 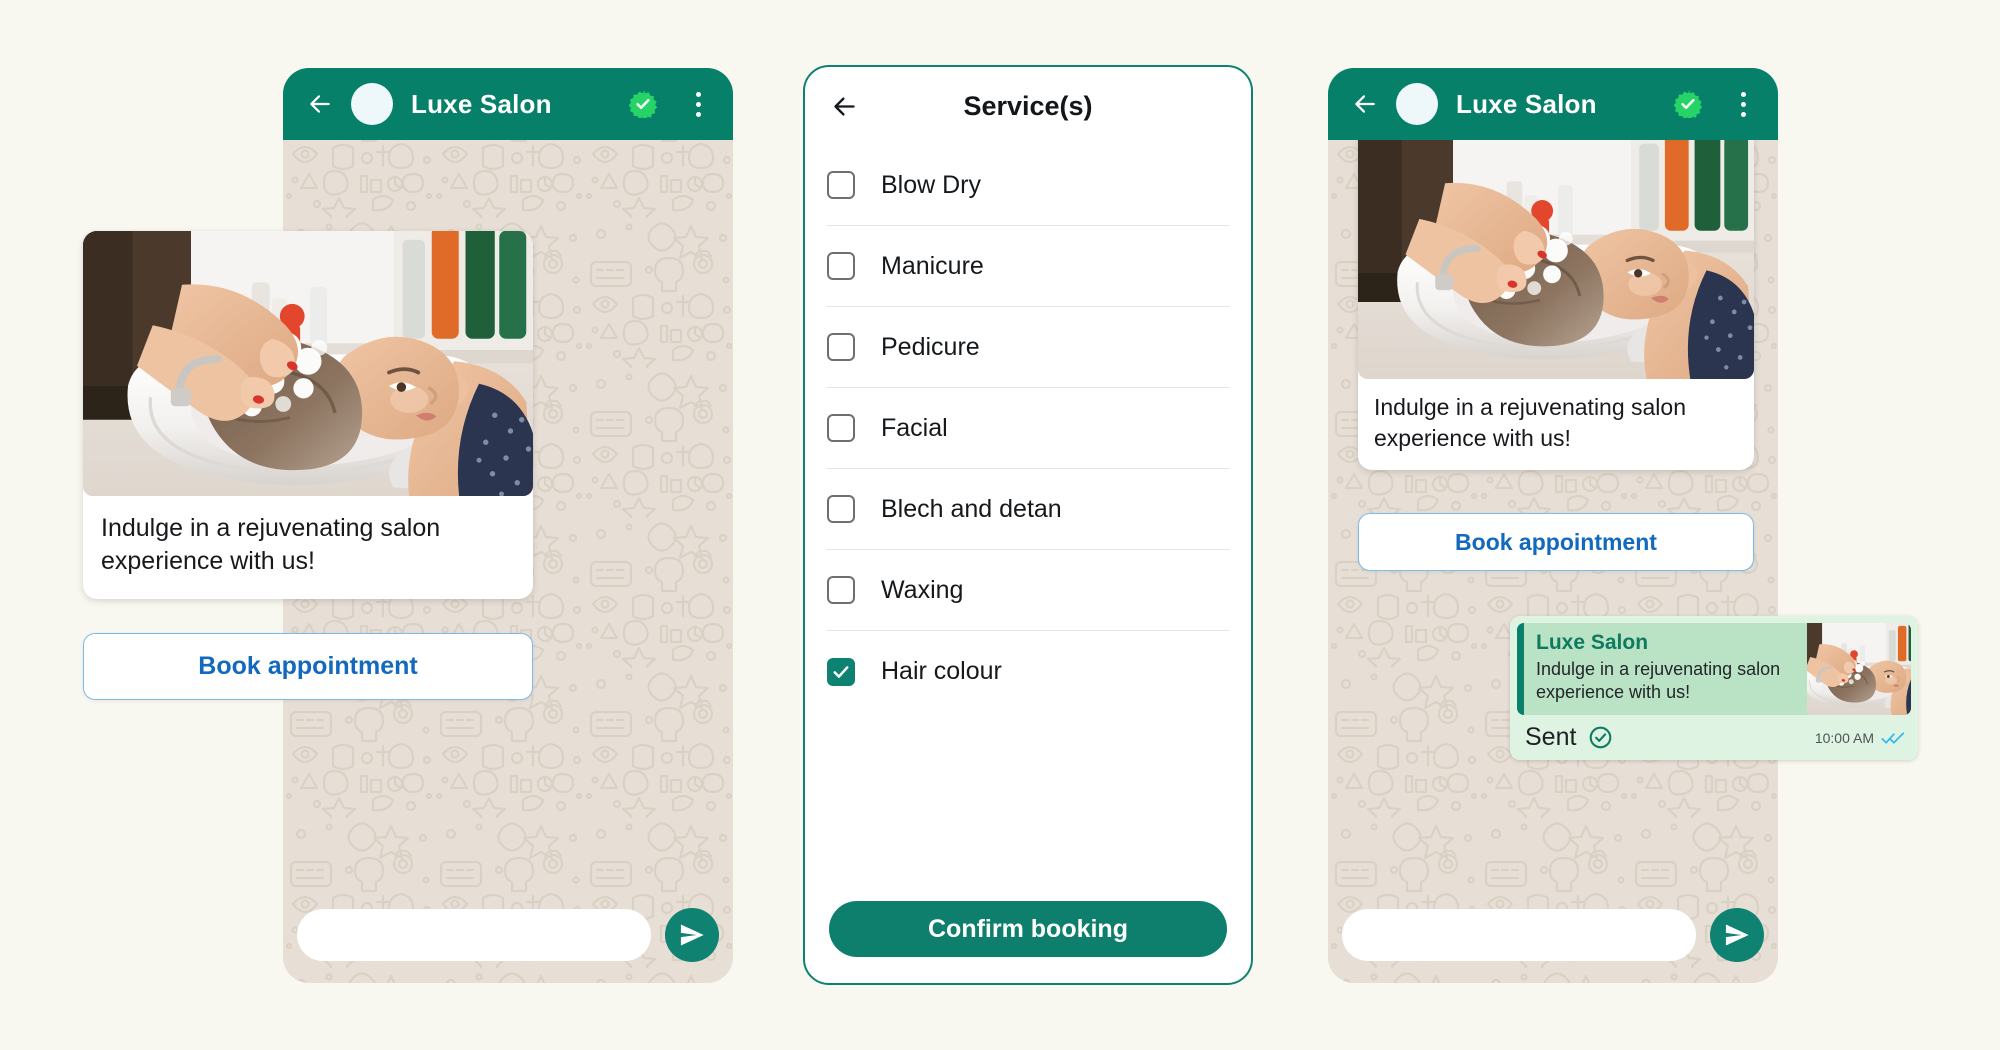 What do you see at coordinates (841, 428) in the screenshot?
I see `checkbox-facial` at bounding box center [841, 428].